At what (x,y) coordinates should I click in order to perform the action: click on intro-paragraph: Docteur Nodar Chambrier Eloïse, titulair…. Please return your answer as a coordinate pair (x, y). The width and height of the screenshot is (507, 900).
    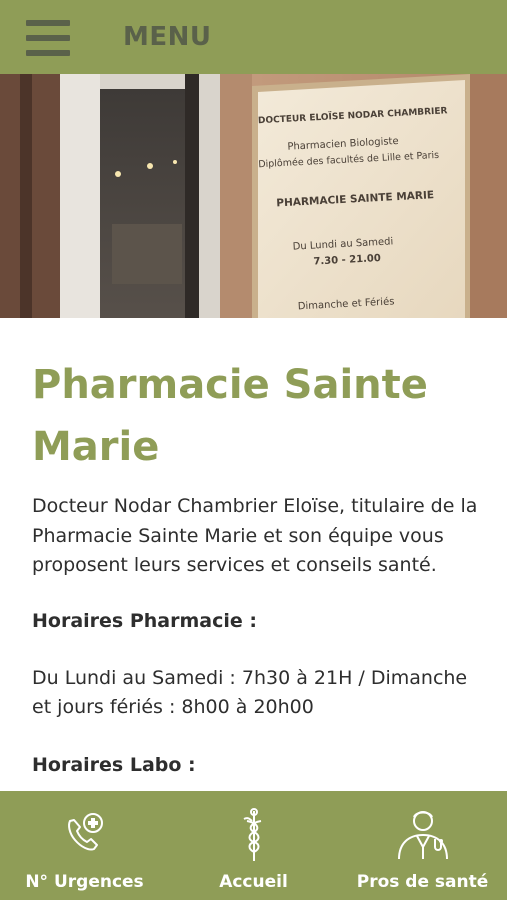
    Looking at the image, I should click on (255, 535).